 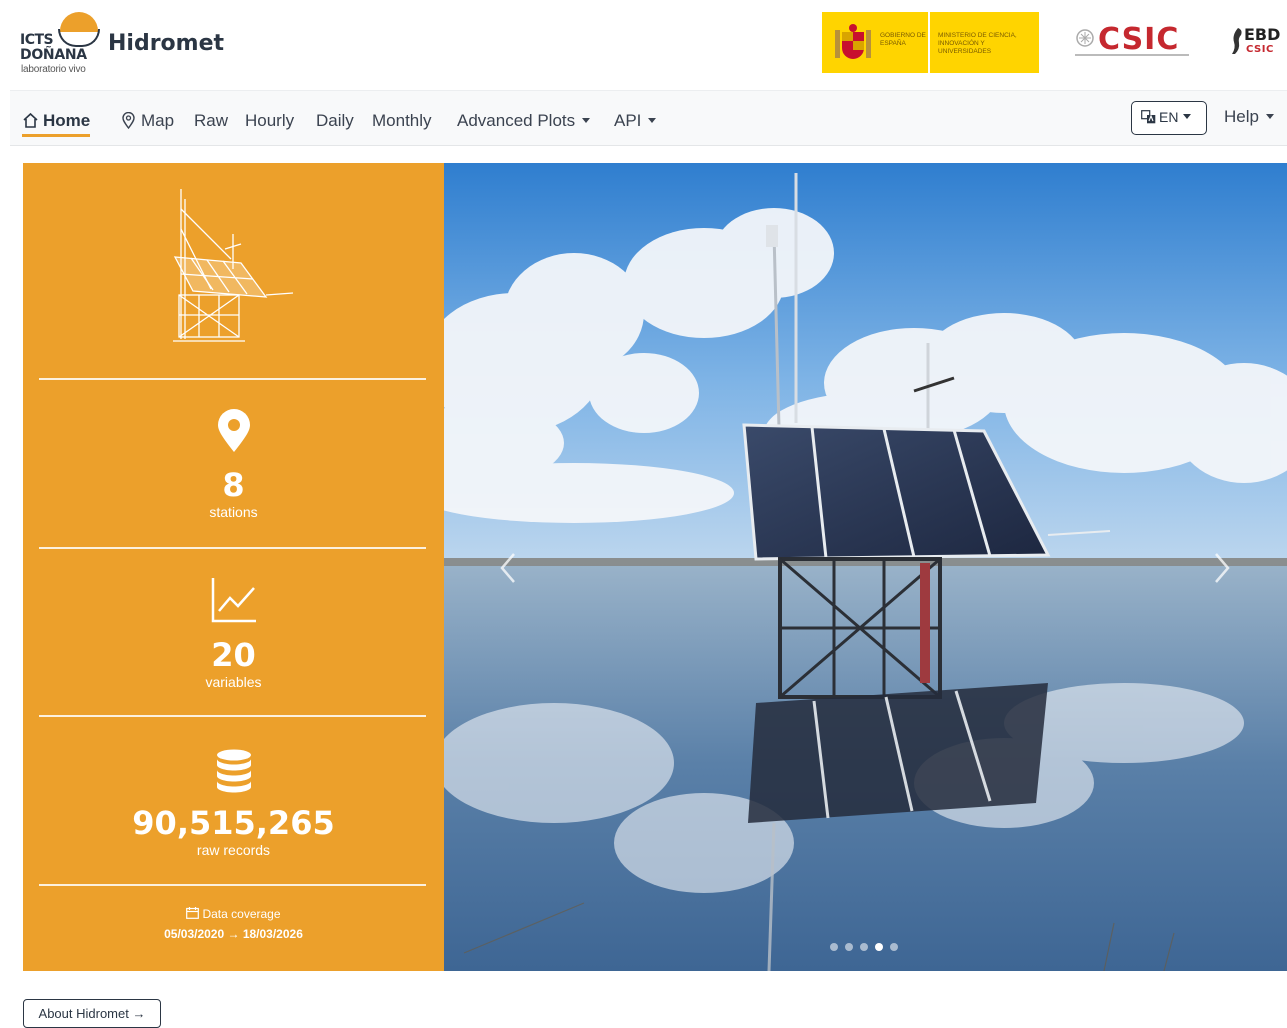 I want to click on stations-stat: 8 stations, so click(x=233, y=464).